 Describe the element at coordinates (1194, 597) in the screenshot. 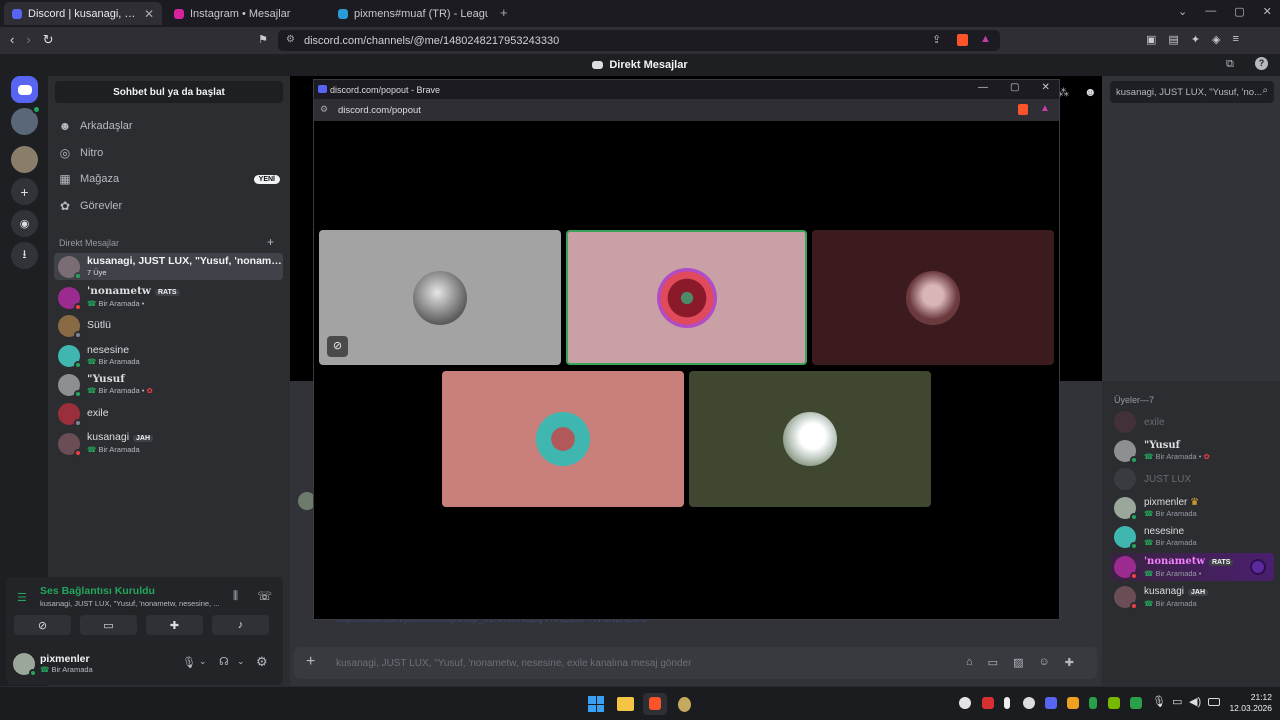

I see `member-item: kusanagi JAH ☎ Bir Aramada` at that location.